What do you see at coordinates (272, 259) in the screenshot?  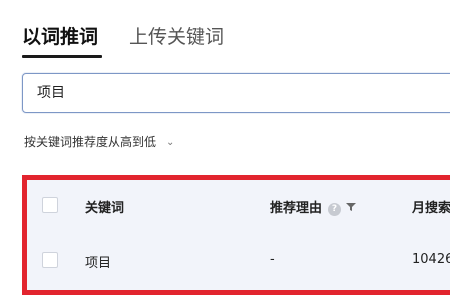 I see `row-reason: -` at bounding box center [272, 259].